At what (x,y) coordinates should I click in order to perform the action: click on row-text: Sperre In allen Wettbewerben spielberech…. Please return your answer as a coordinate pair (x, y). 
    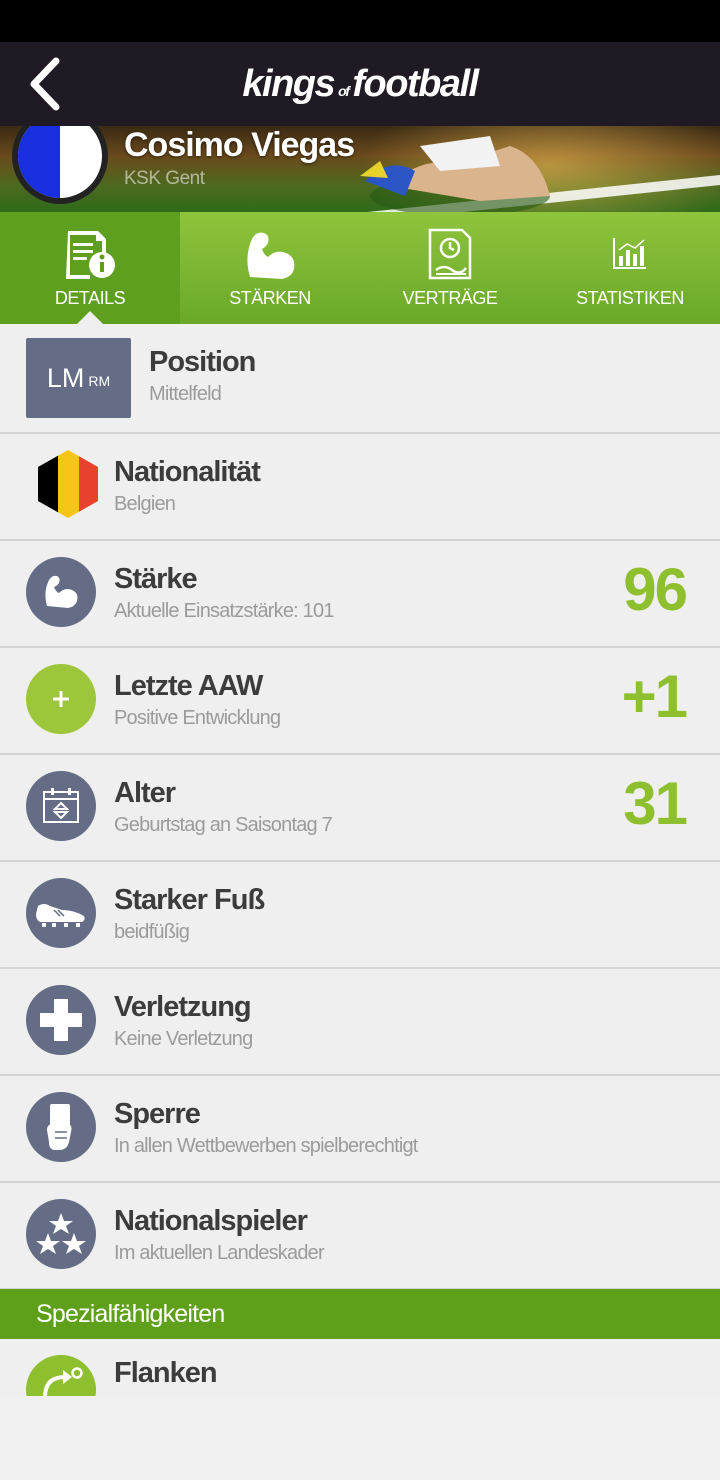
    Looking at the image, I should click on (266, 1128).